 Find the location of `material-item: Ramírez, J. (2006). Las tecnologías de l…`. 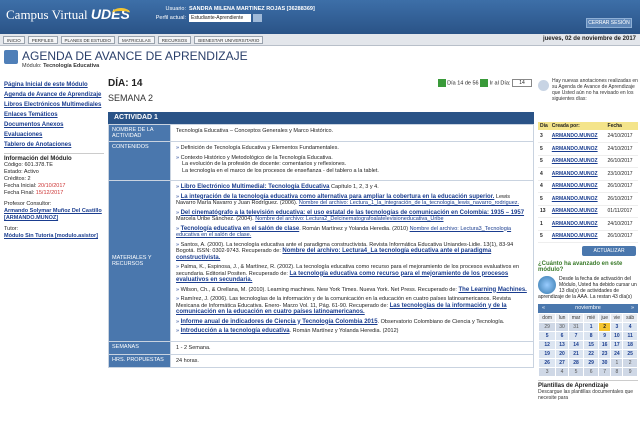

material-item: Ramírez, J. (2006). Las tecnologías de l… is located at coordinates (352, 306).